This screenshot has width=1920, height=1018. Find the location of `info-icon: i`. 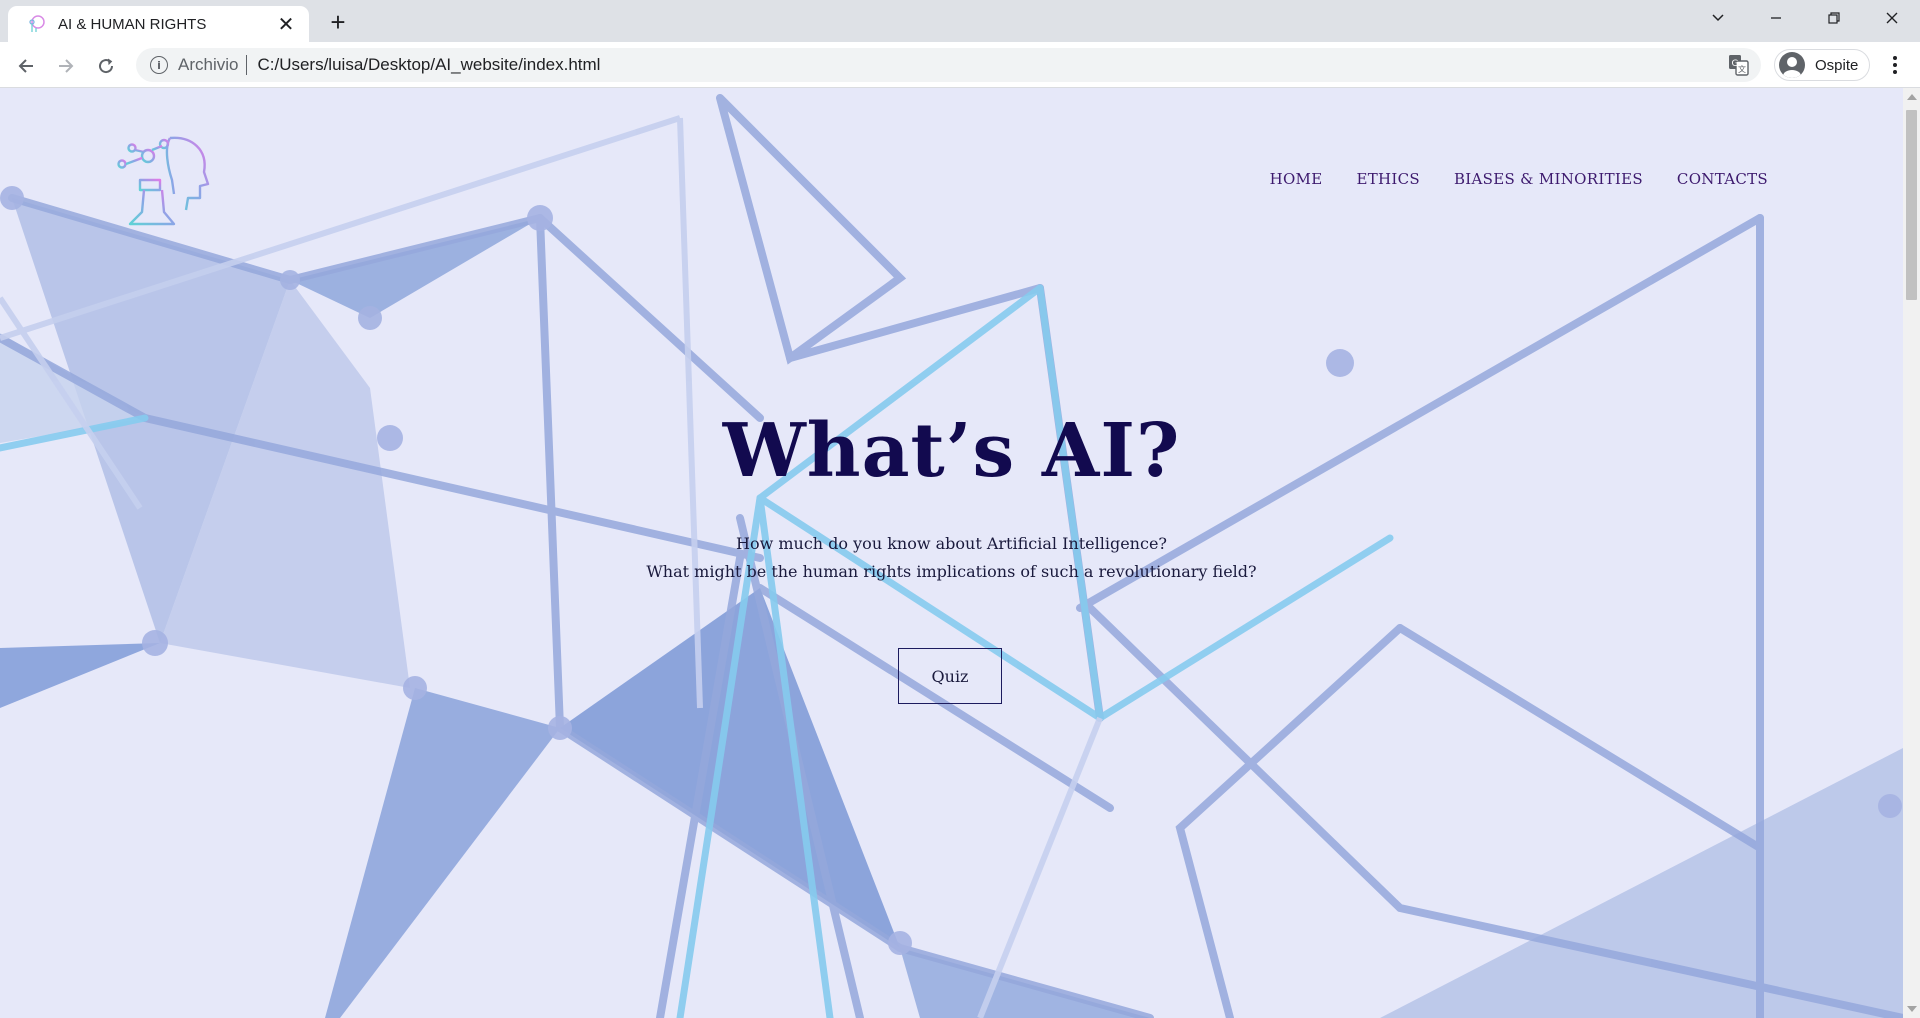

info-icon: i is located at coordinates (159, 65).